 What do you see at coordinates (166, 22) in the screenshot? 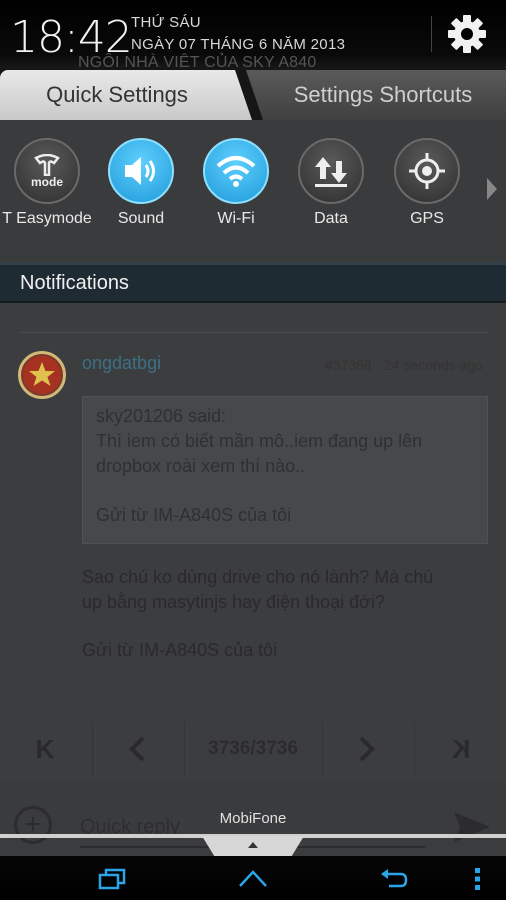
I see `weekday: THỨ SÁU` at bounding box center [166, 22].